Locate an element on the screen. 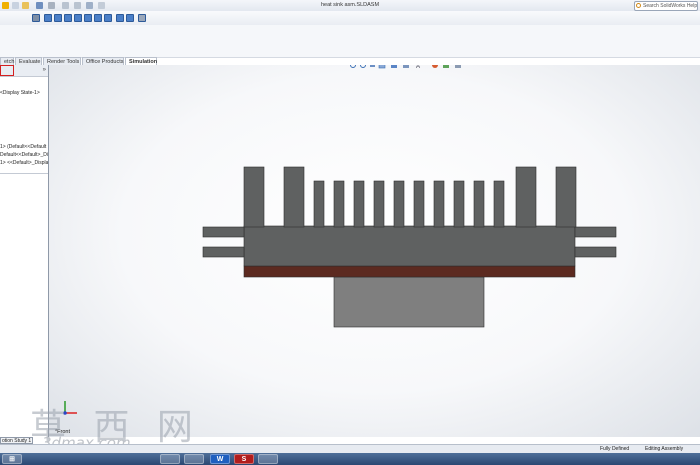 This screenshot has height=465, width=700. start-button: ⊞ is located at coordinates (12, 459).